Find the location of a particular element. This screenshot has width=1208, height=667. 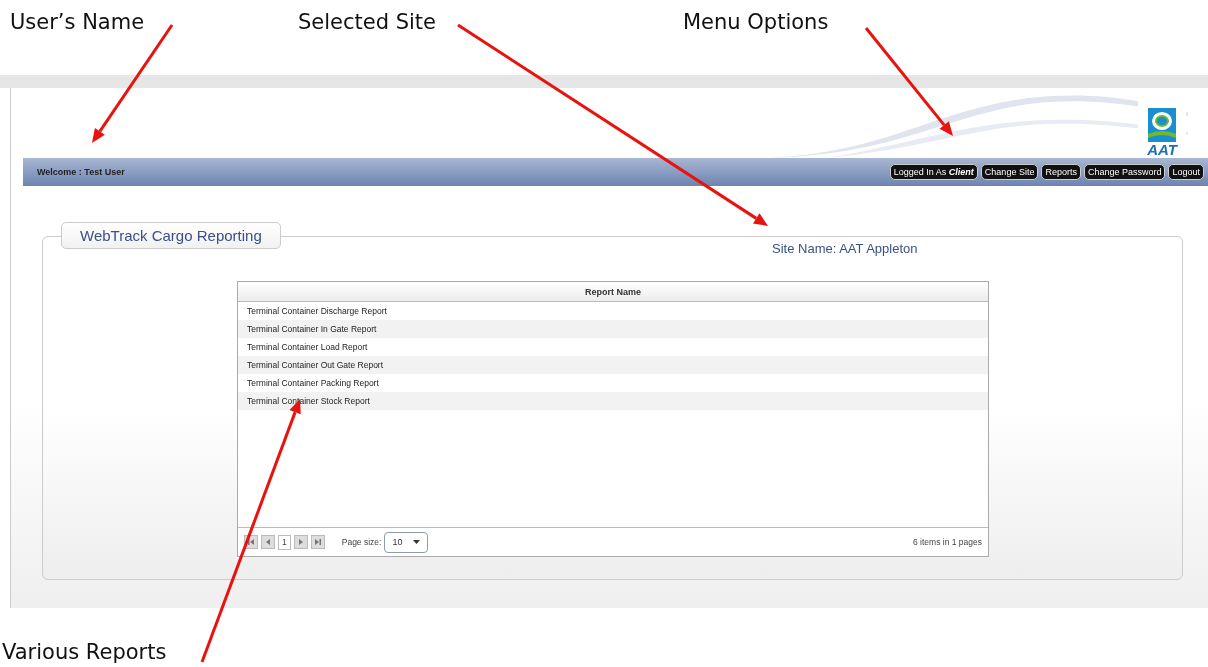

menu-button: Change Site is located at coordinates (1009, 172).